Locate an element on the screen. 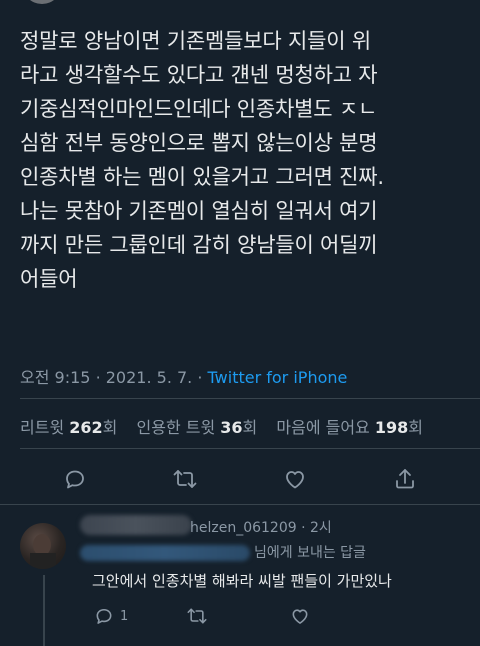 Image resolution: width=480 pixels, height=646 pixels. replying-to: 님에게 보내는 답글 is located at coordinates (223, 552).